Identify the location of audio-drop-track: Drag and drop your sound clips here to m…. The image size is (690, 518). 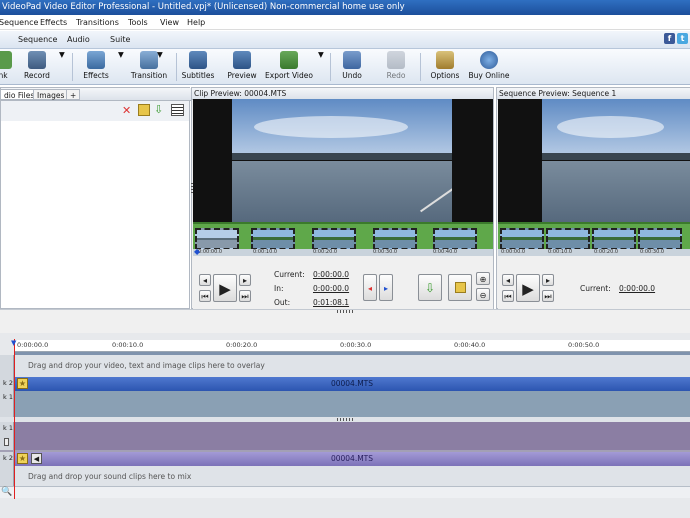
(345, 476).